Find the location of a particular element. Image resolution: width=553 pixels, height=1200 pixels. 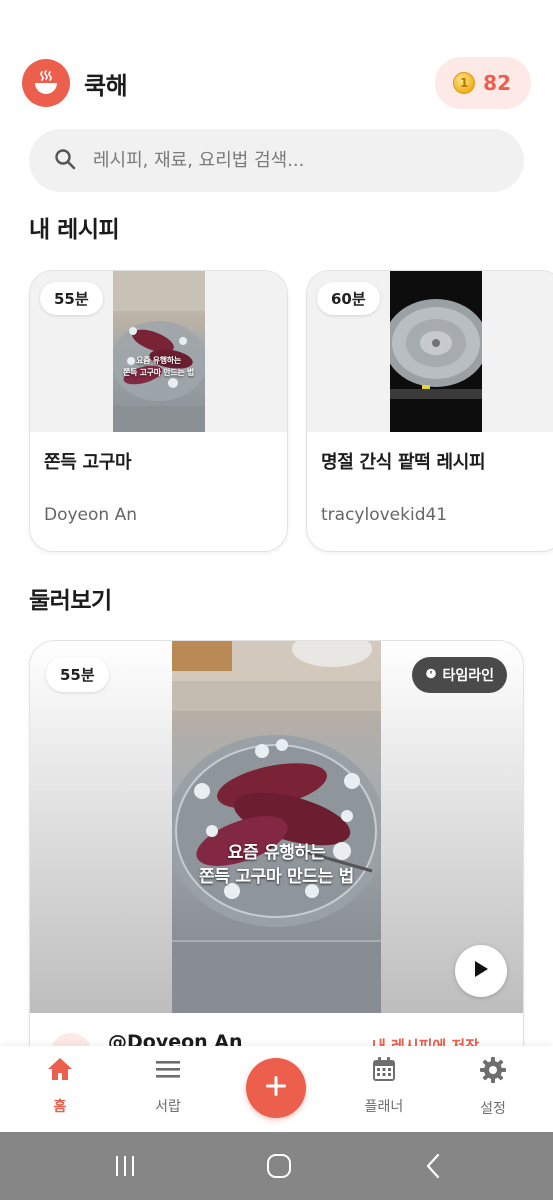

play-button is located at coordinates (481, 971).